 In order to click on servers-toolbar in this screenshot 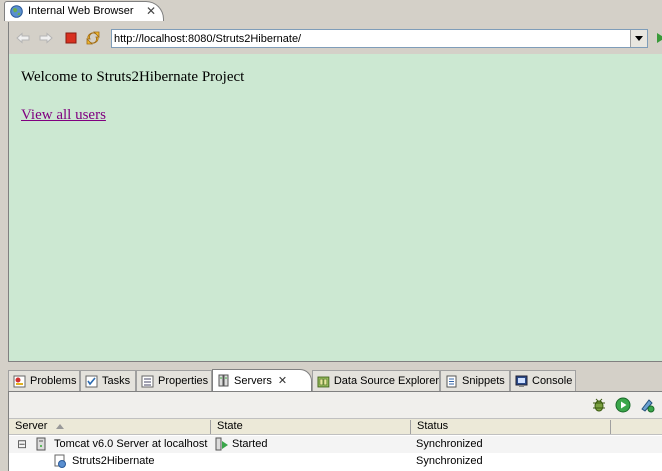, I will do `click(335, 405)`.